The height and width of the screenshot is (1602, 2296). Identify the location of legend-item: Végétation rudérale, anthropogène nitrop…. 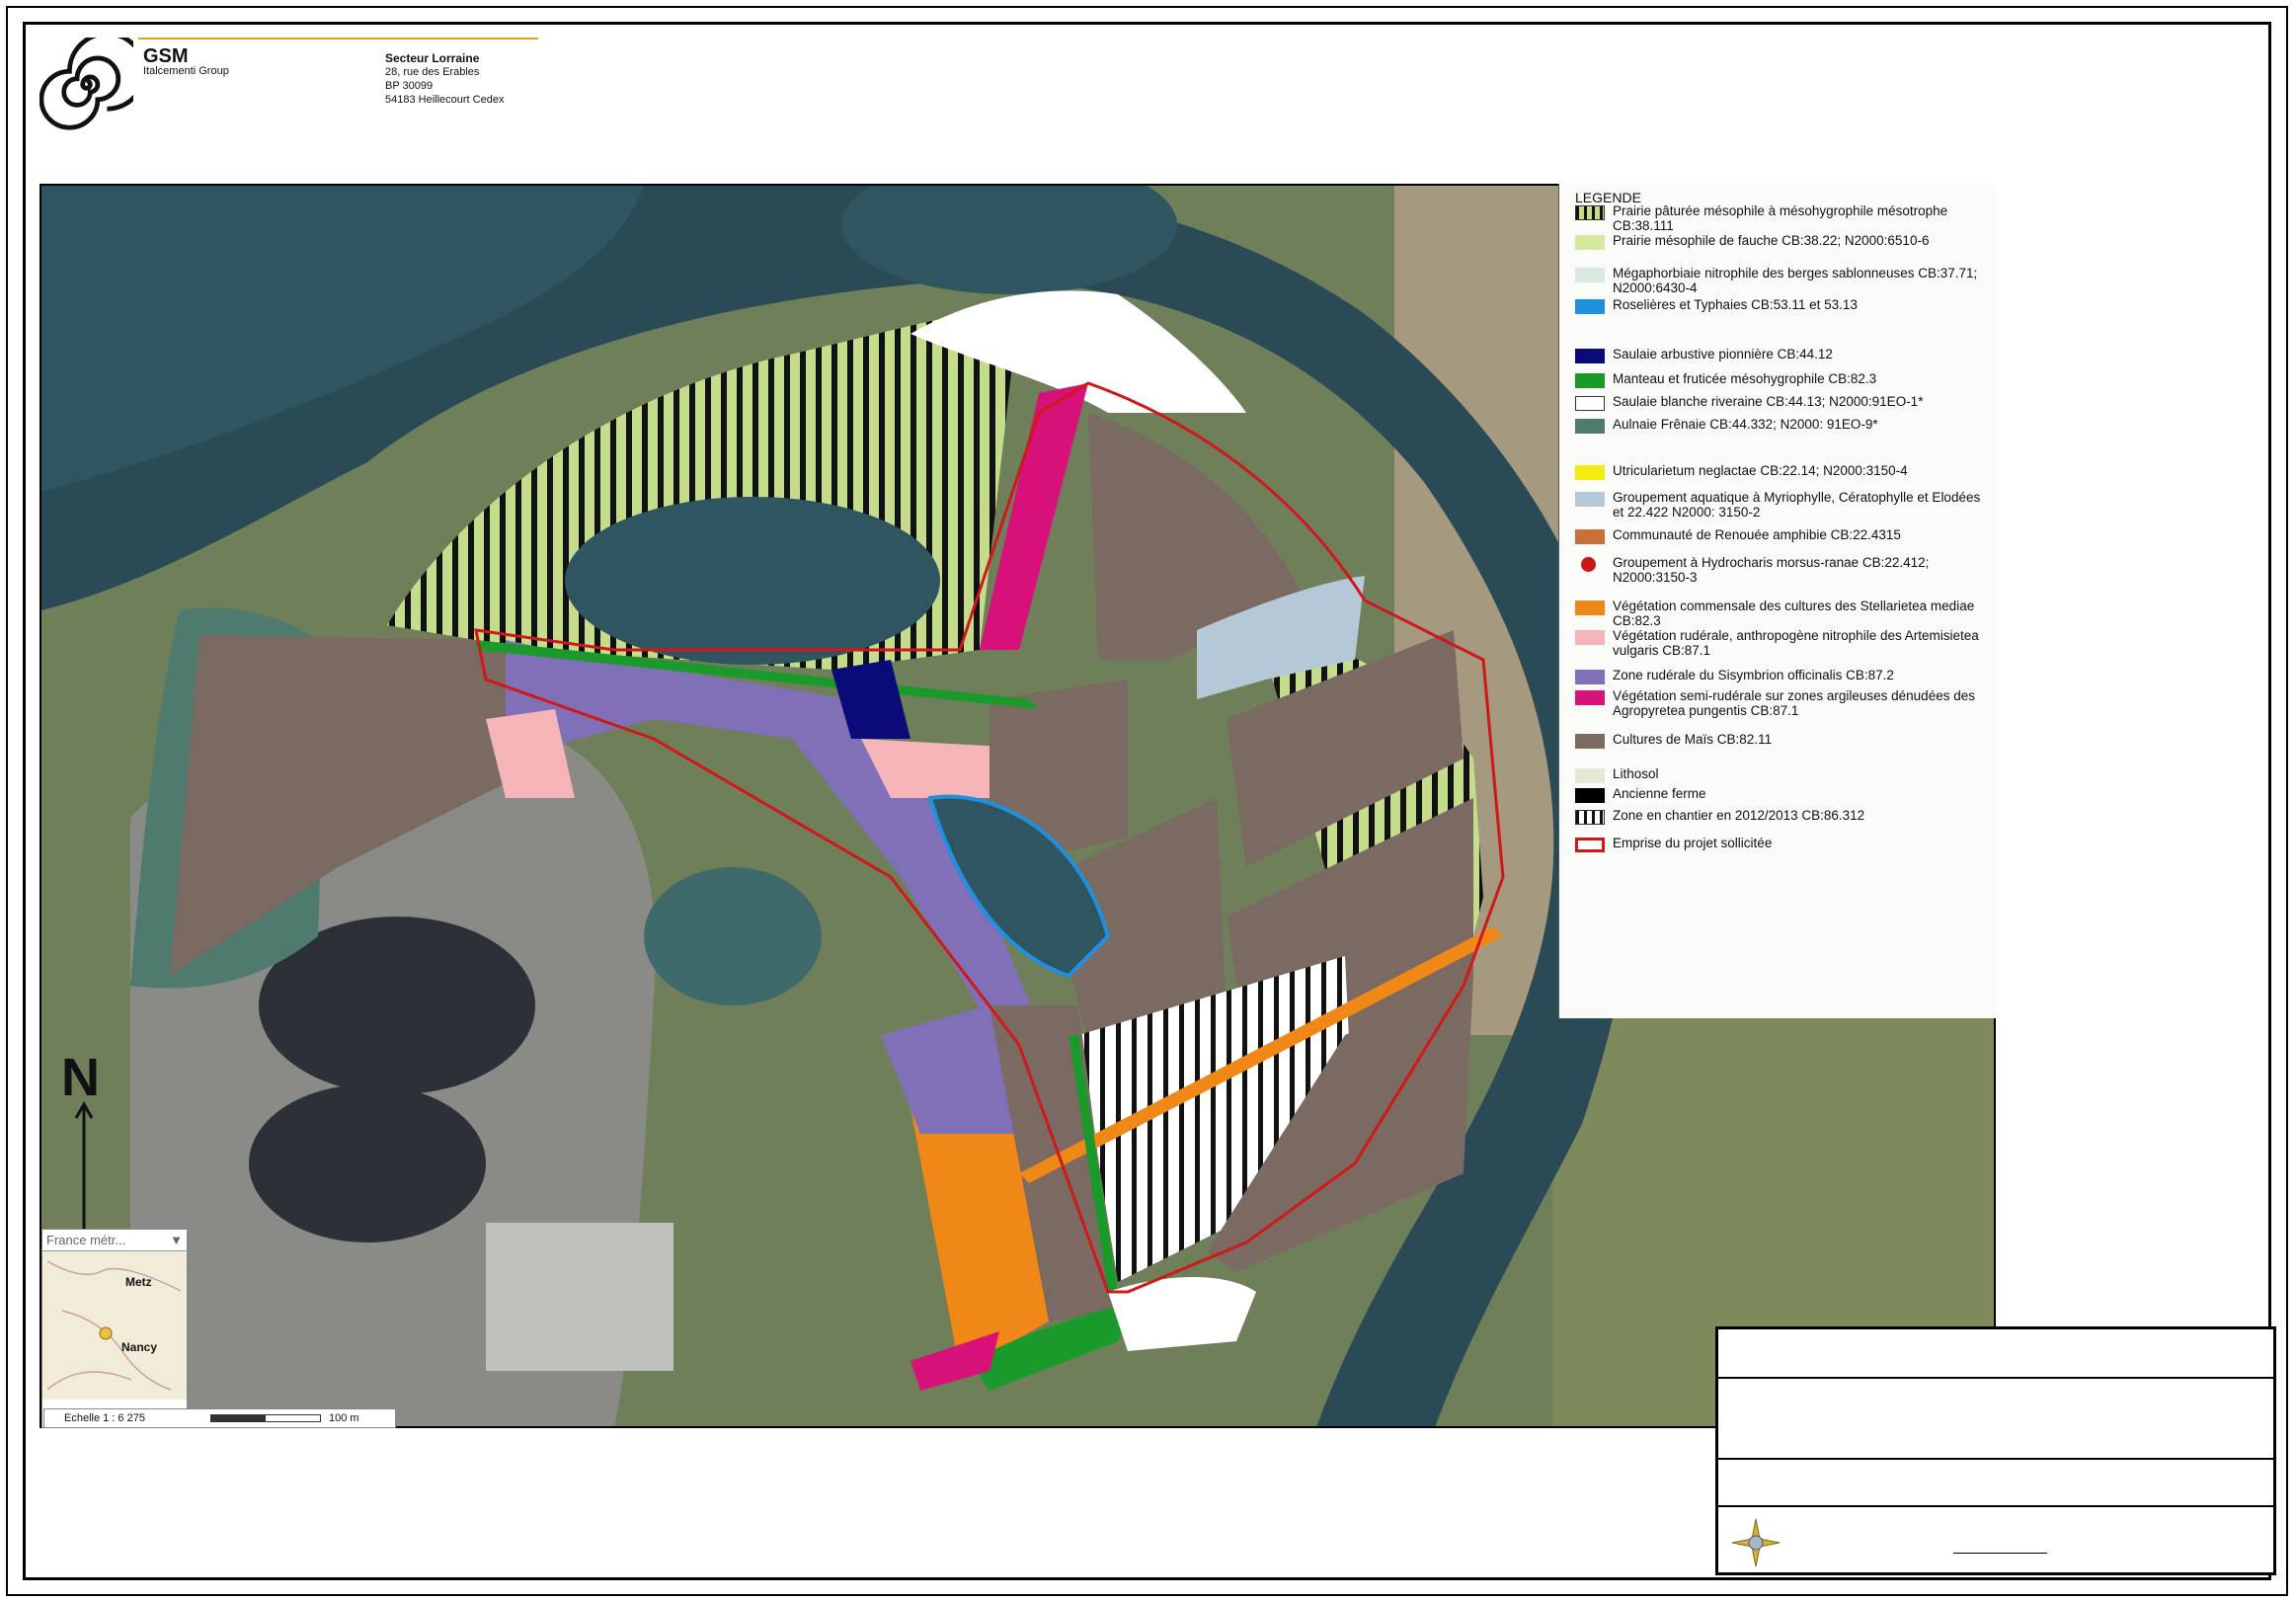
(1781, 643).